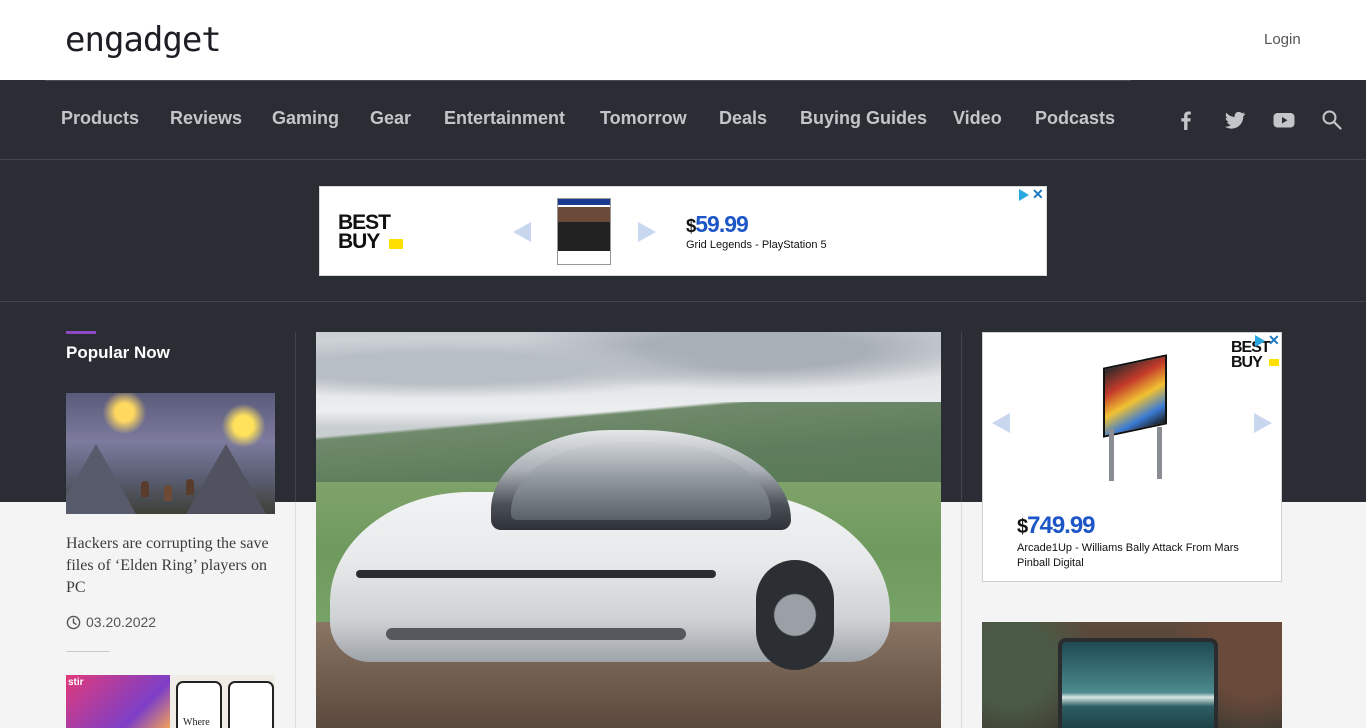 The image size is (1366, 728). Describe the element at coordinates (977, 118) in the screenshot. I see `nav-item-video: Video` at that location.